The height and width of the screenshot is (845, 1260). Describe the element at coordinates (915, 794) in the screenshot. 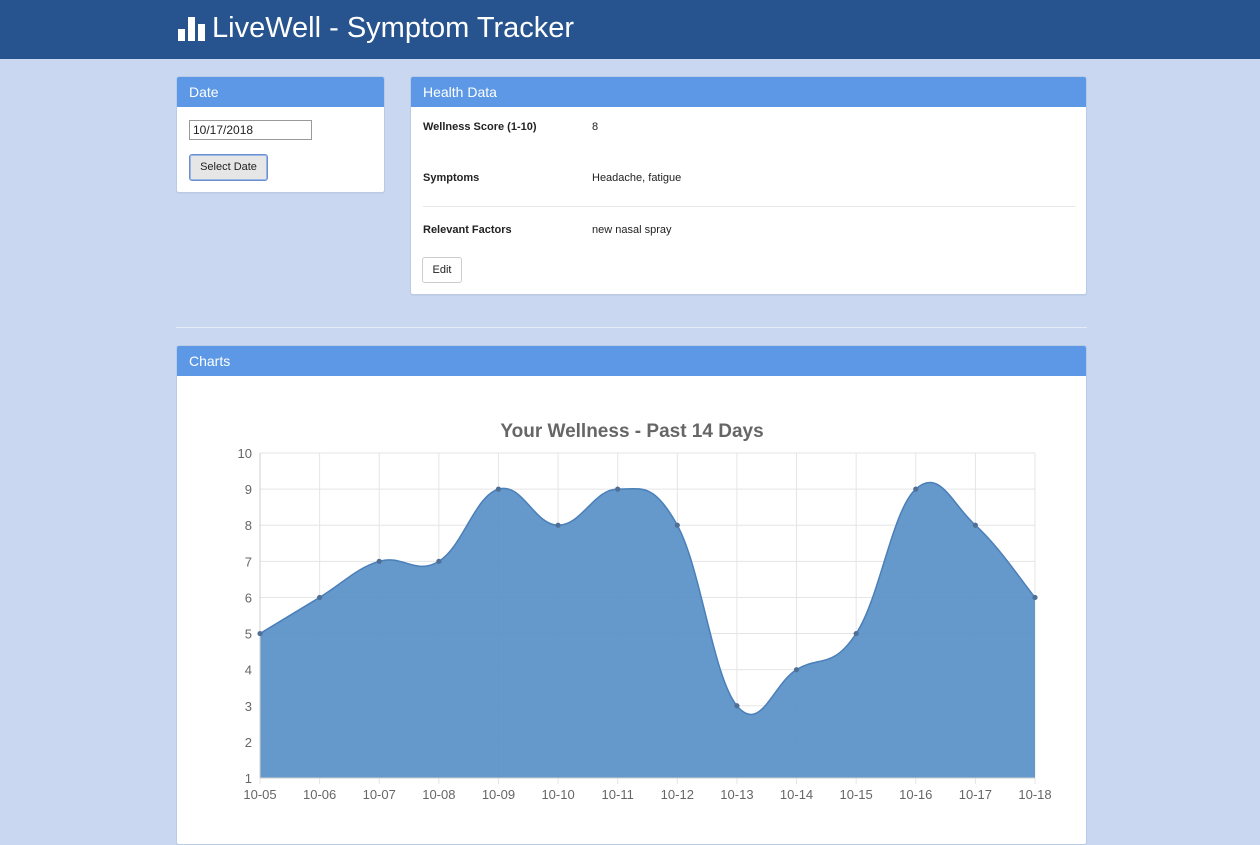

I see `x-tick-label: 10-16` at that location.